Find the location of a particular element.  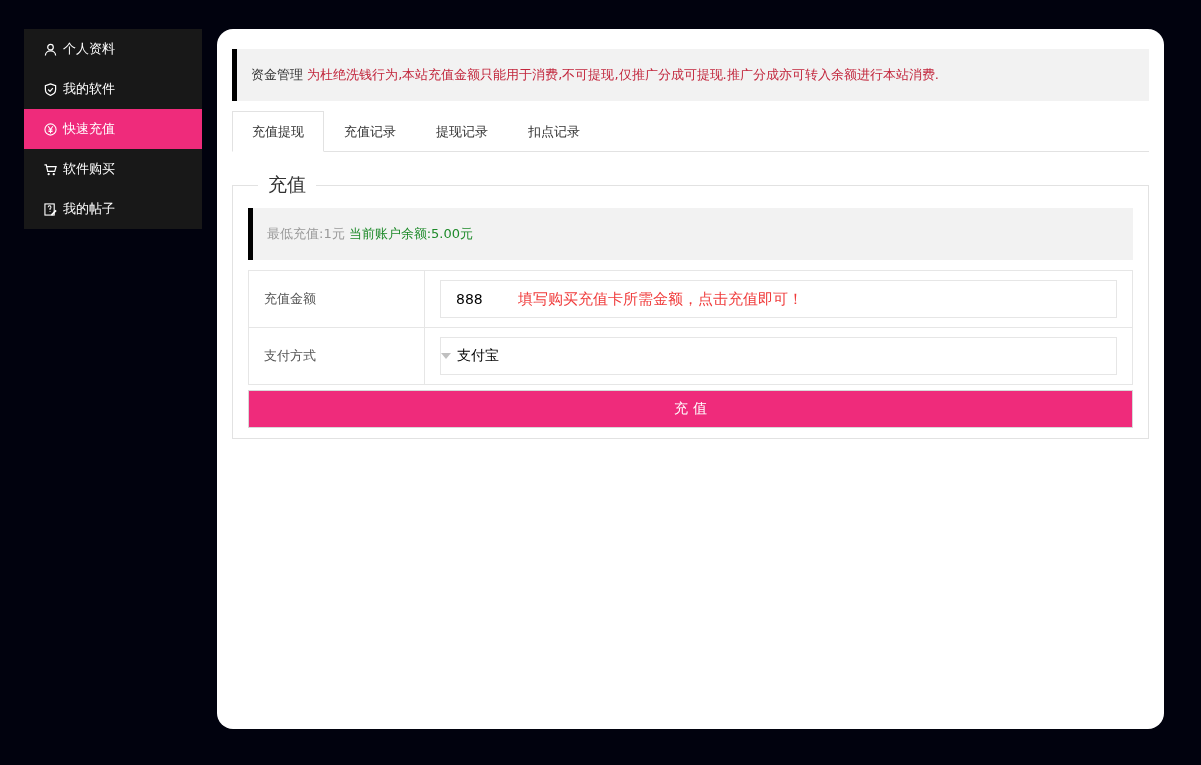

person-icon is located at coordinates (50, 49).